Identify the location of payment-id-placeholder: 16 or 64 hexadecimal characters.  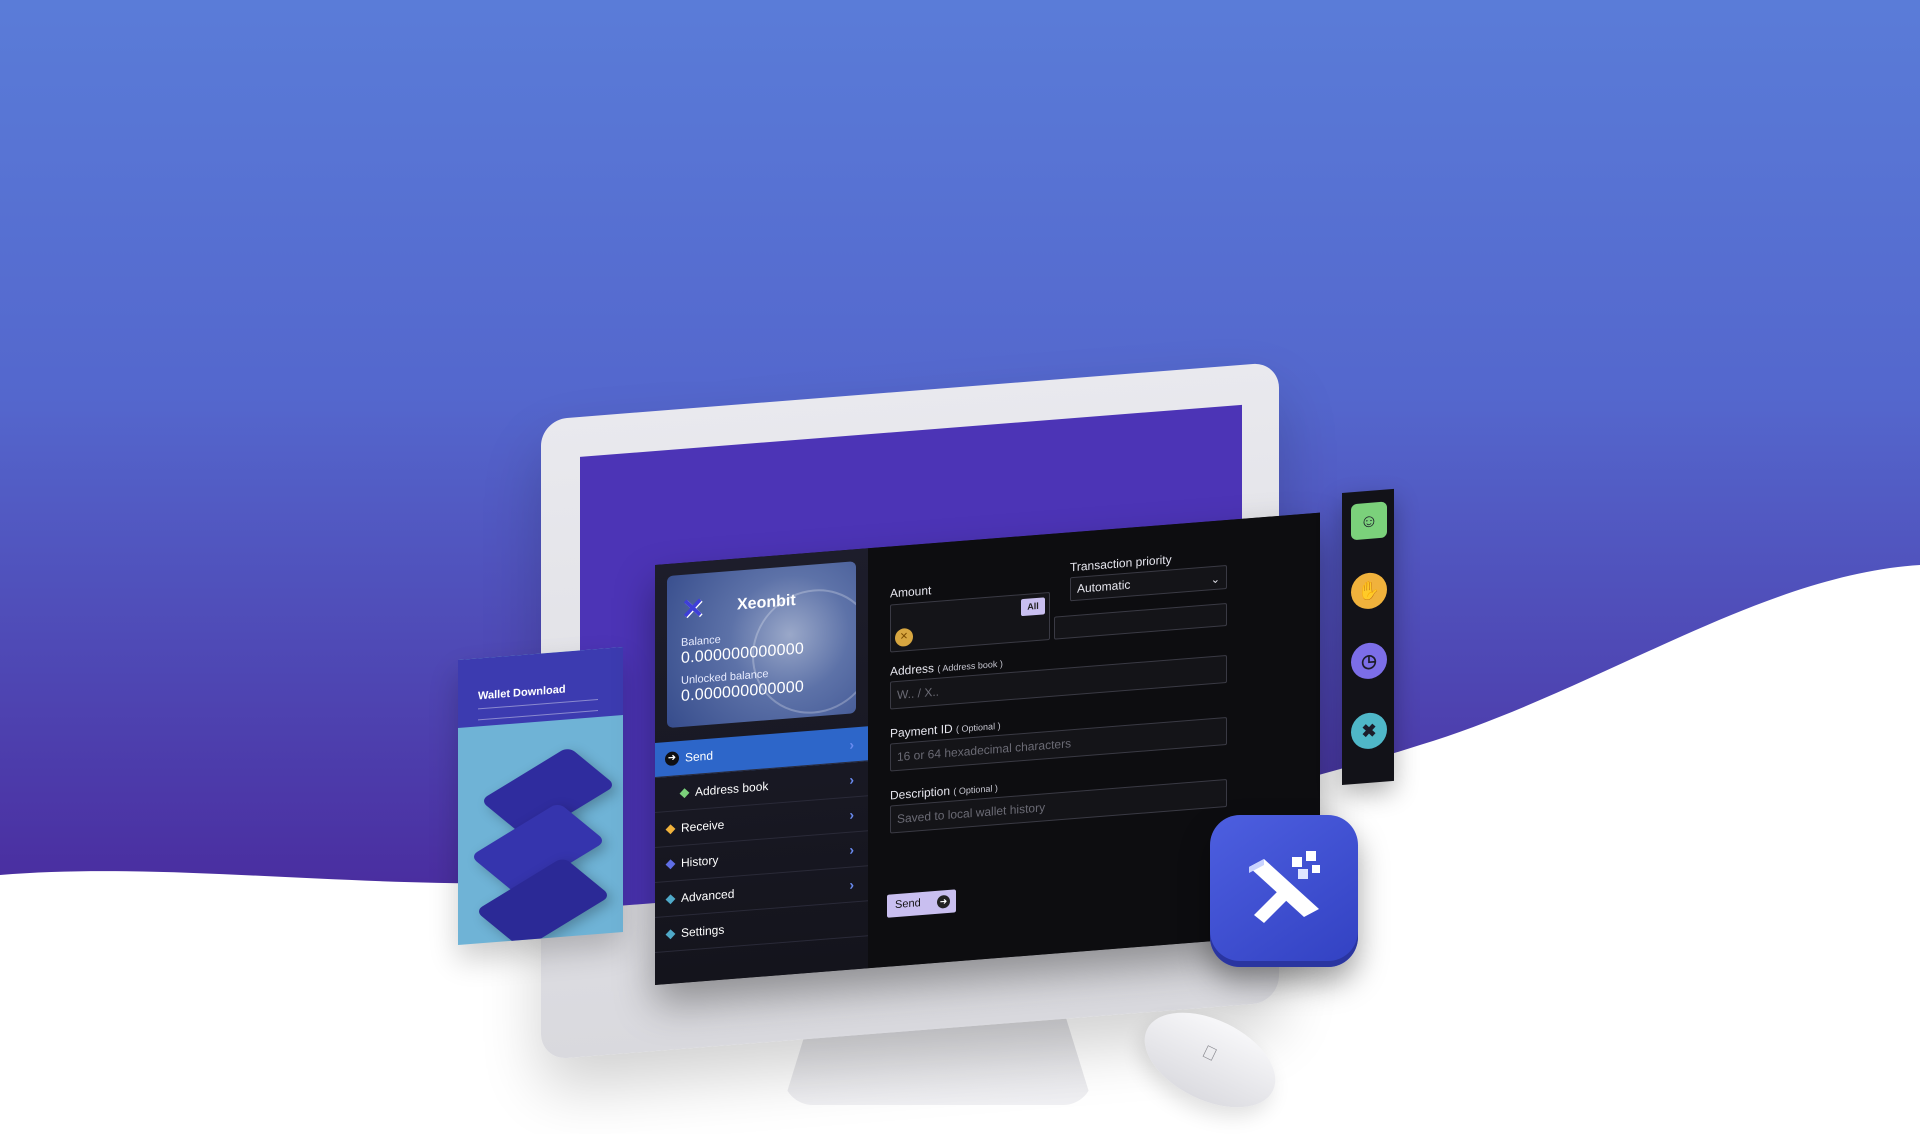
(984, 750).